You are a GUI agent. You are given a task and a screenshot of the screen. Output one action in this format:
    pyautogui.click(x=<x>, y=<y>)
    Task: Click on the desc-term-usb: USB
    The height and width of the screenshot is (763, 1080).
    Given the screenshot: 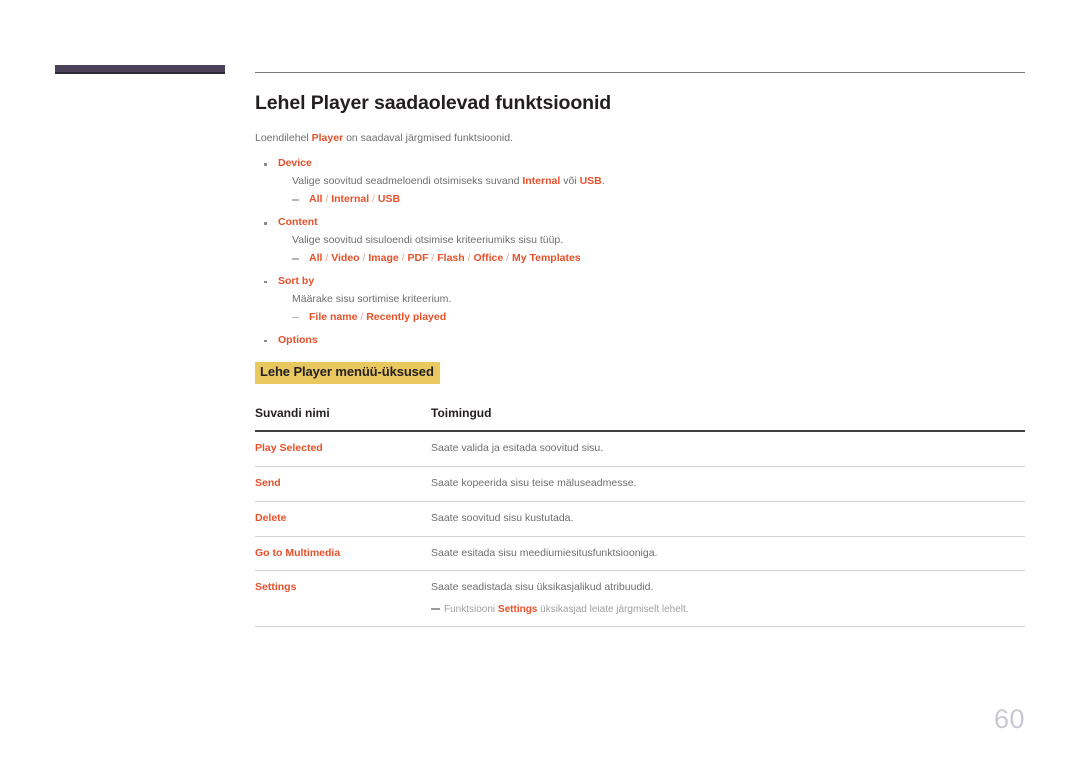 What is the action you would take?
    pyautogui.click(x=590, y=180)
    